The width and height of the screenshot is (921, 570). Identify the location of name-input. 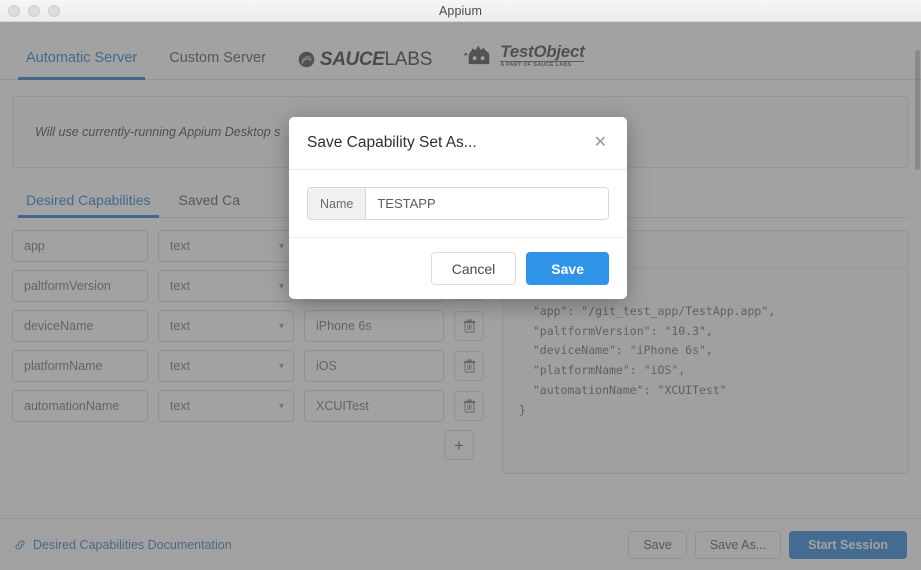
(487, 203).